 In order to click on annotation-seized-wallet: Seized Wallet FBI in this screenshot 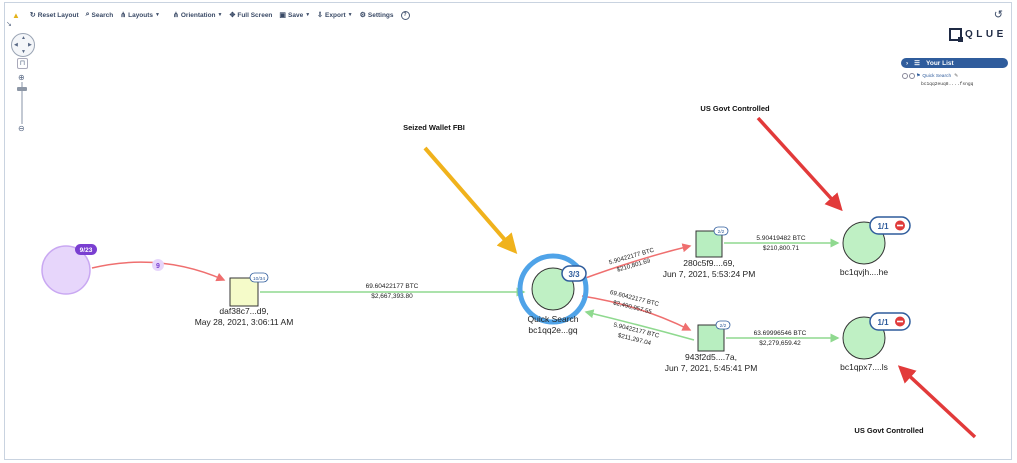, I will do `click(434, 127)`.